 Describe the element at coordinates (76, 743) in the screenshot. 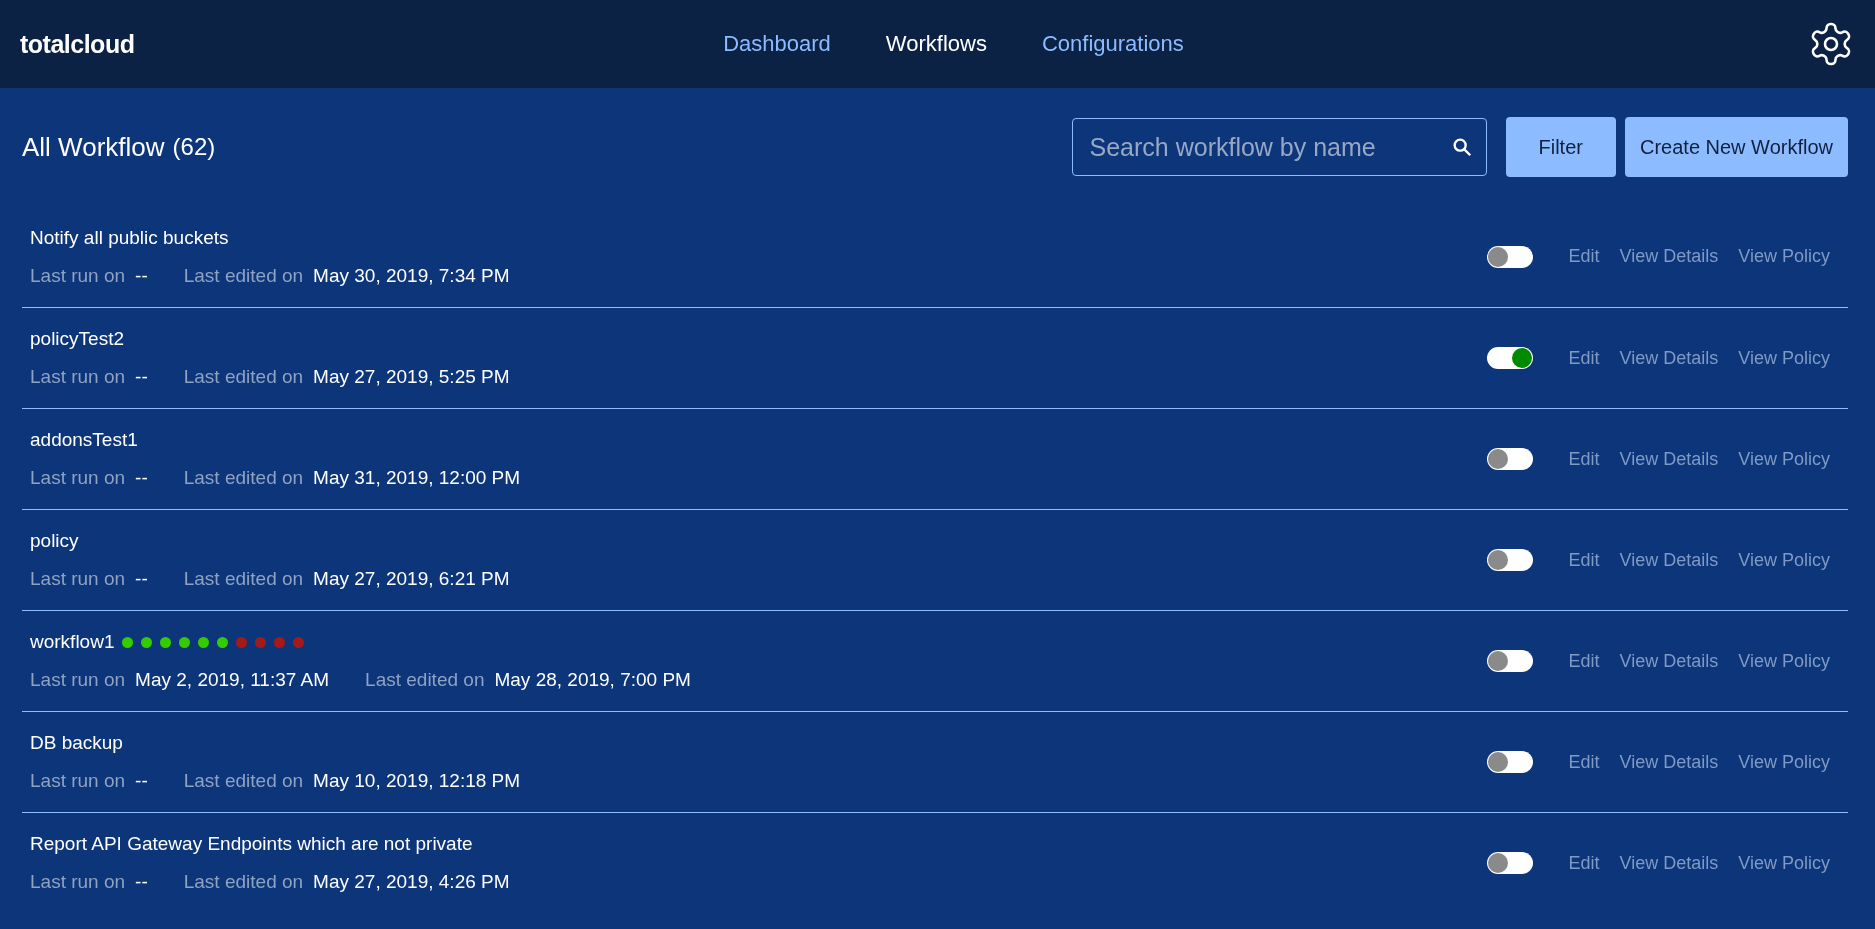

I see `workflow-name: DB backup` at that location.